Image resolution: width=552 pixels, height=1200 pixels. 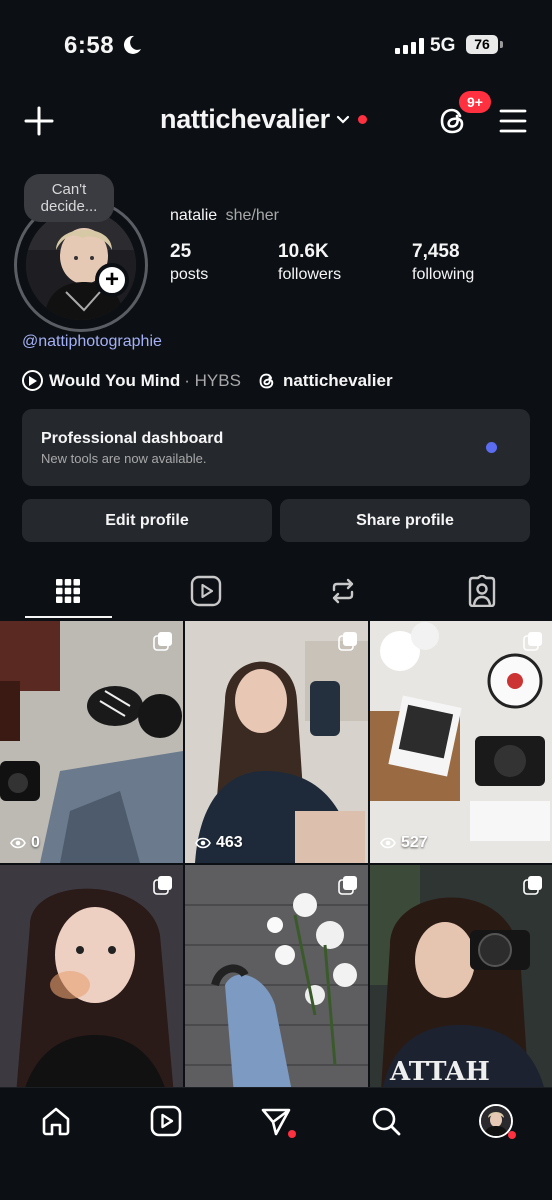 I want to click on posts-count: 25, so click(x=181, y=251).